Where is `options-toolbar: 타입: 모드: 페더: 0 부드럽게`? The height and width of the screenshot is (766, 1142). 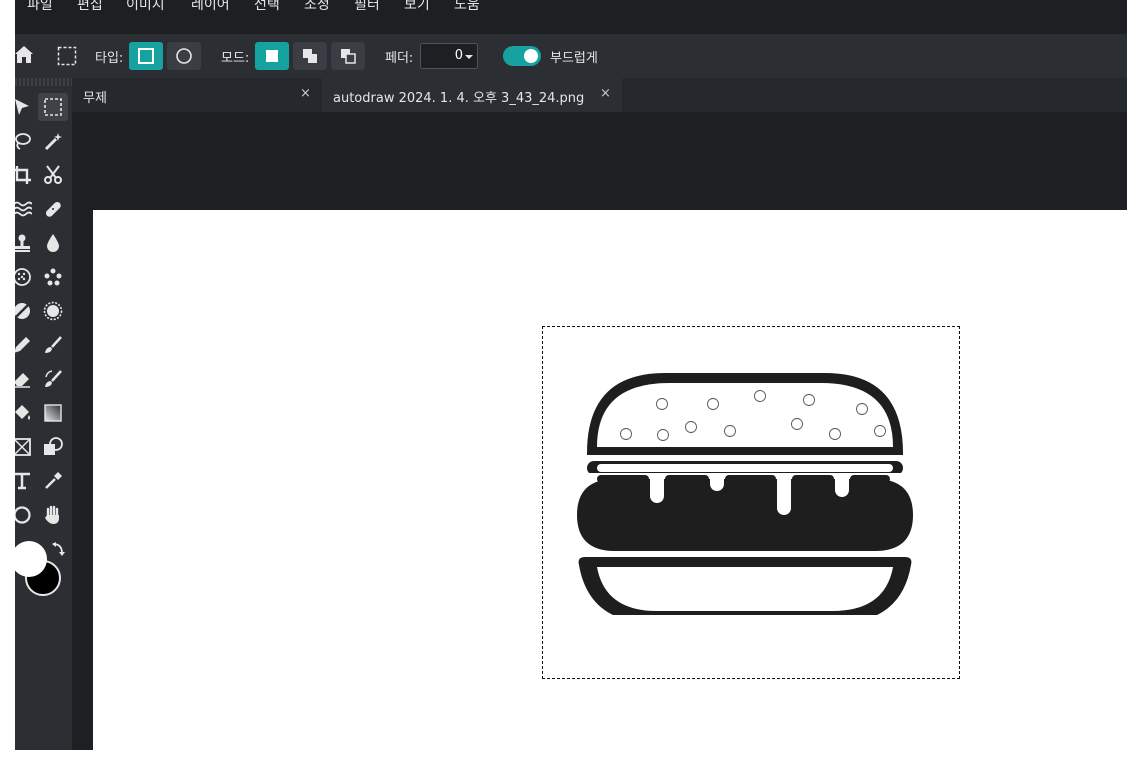 options-toolbar: 타입: 모드: 페더: 0 부드럽게 is located at coordinates (571, 56).